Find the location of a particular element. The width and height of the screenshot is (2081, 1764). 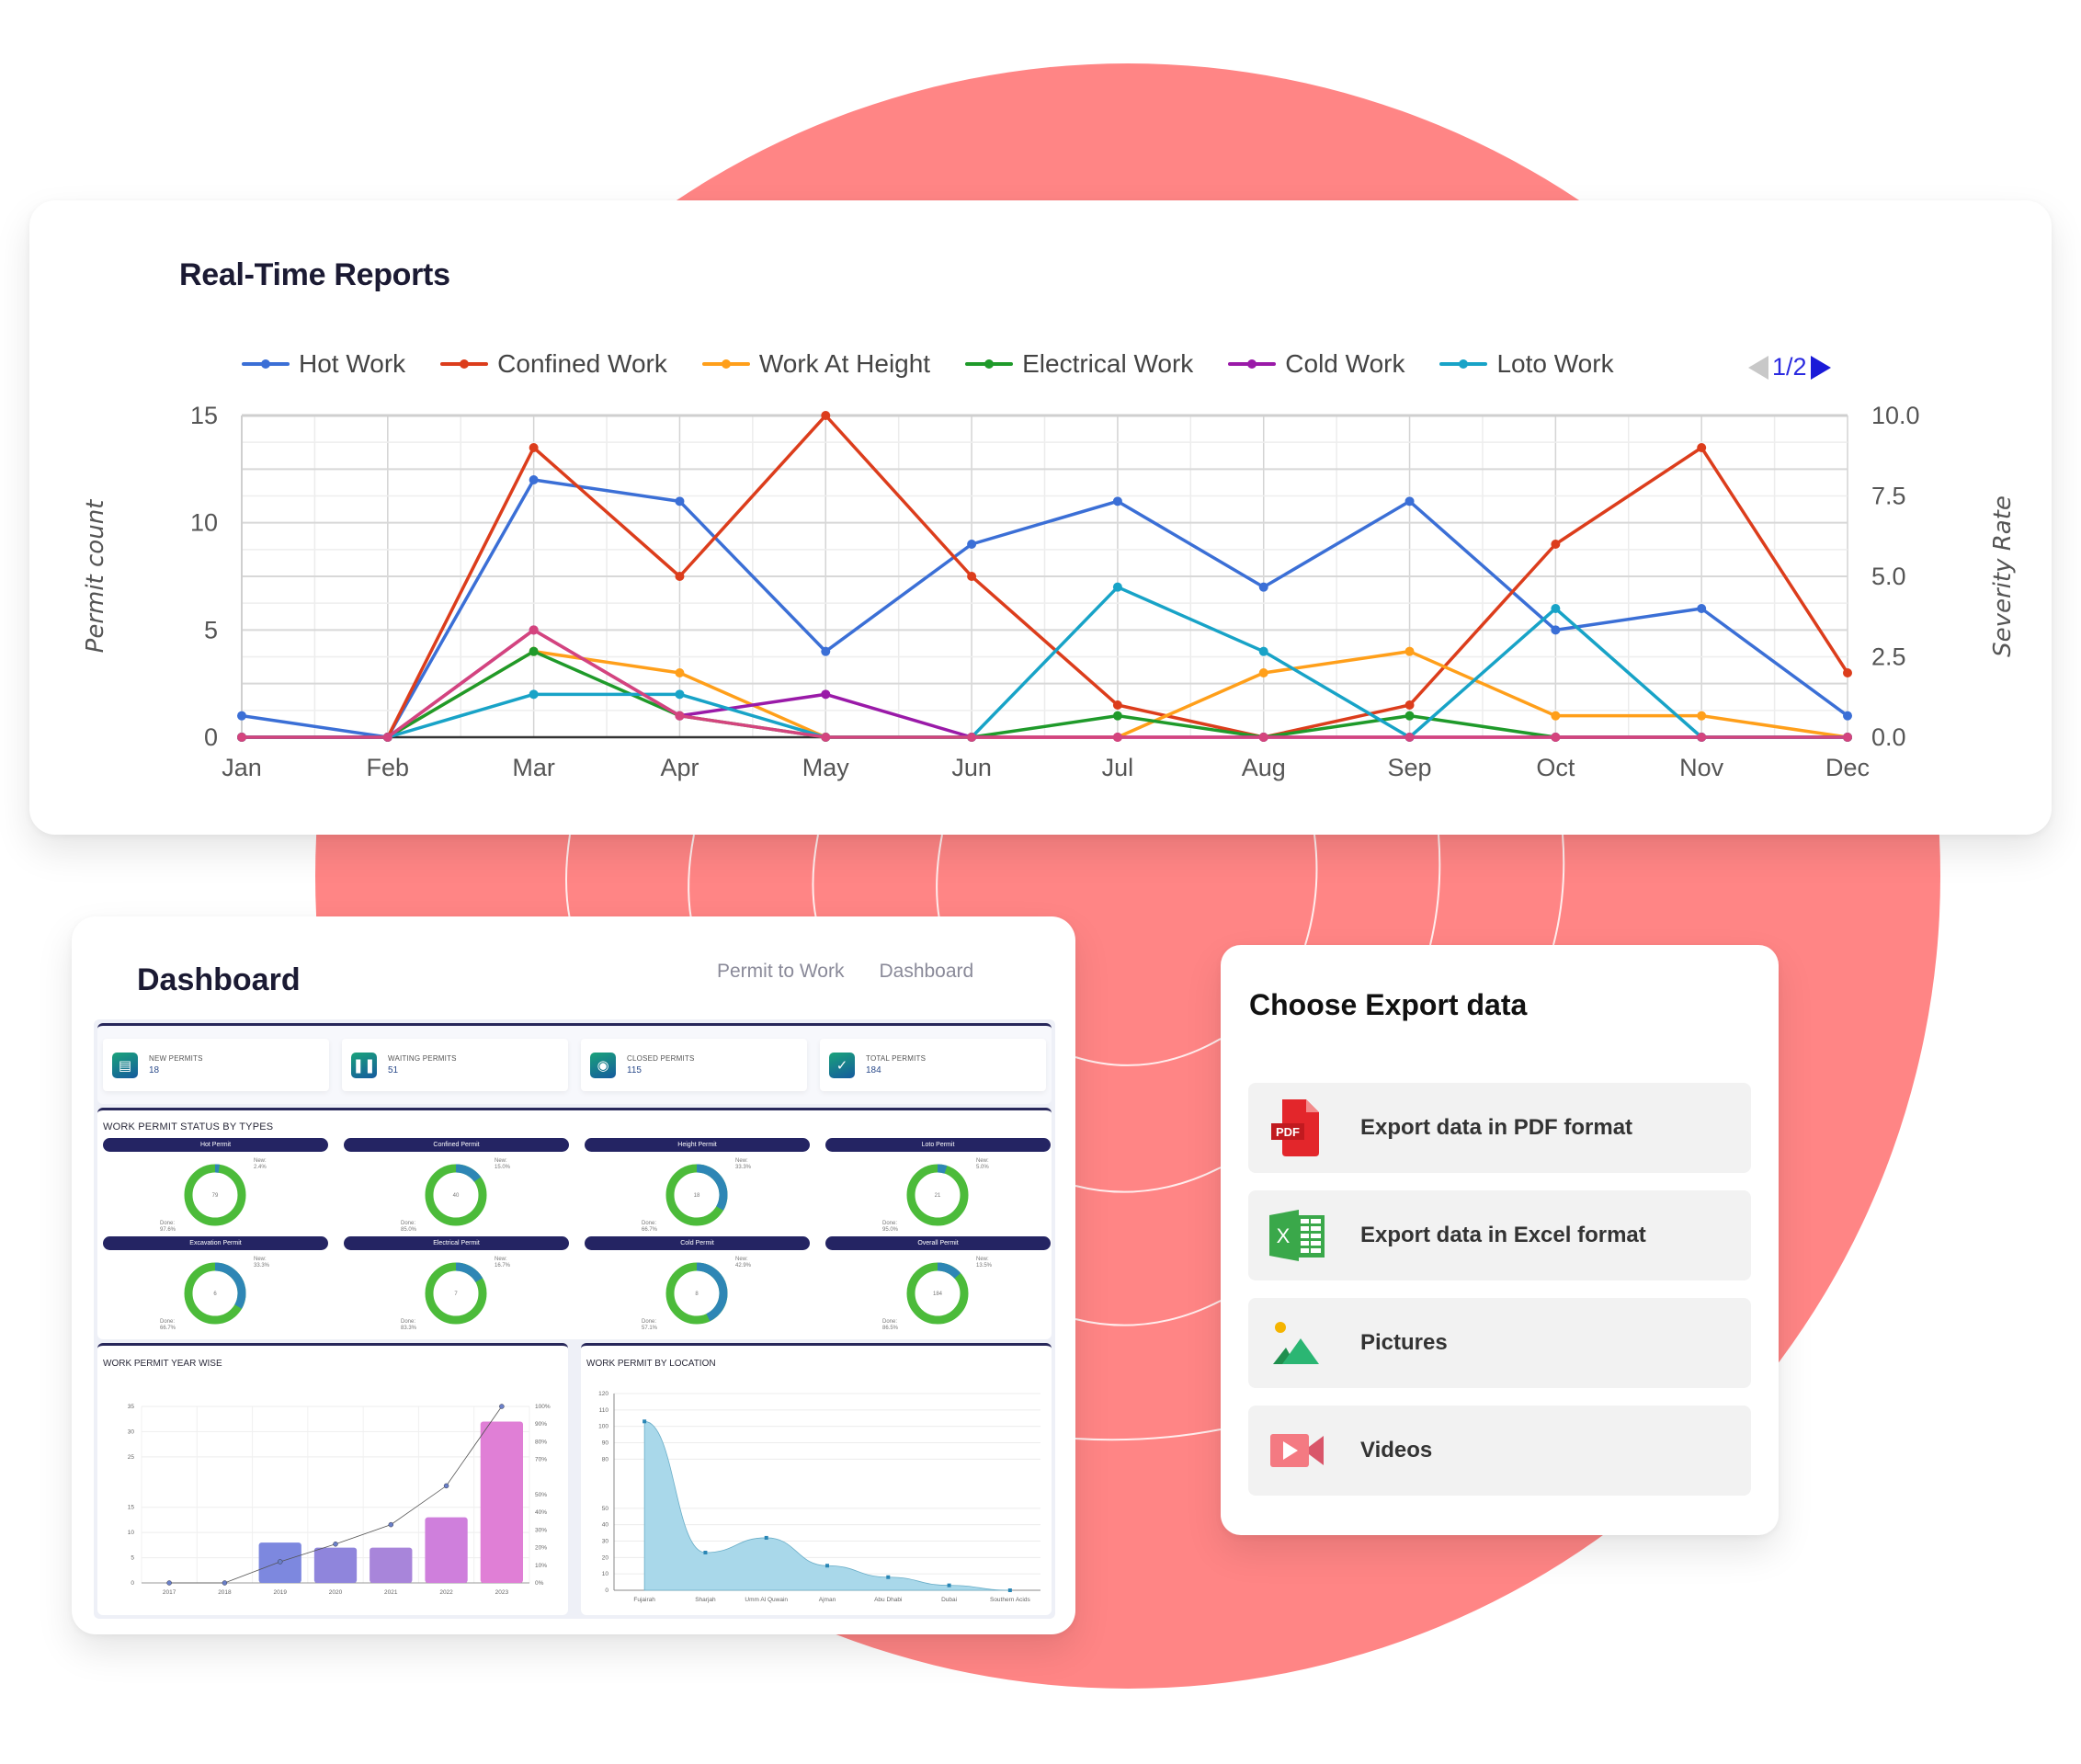

donut-done-value: 83.3% is located at coordinates (409, 1328).